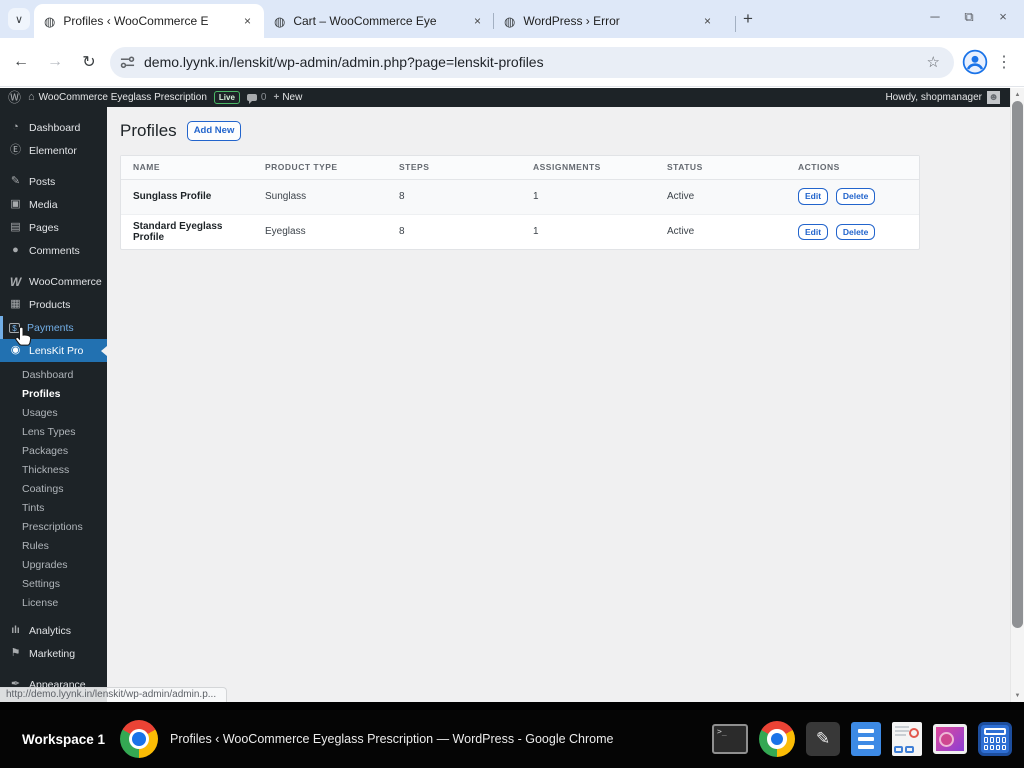 The image size is (1024, 768). I want to click on sidebar-item-posts: ✎ Posts, so click(53, 181).